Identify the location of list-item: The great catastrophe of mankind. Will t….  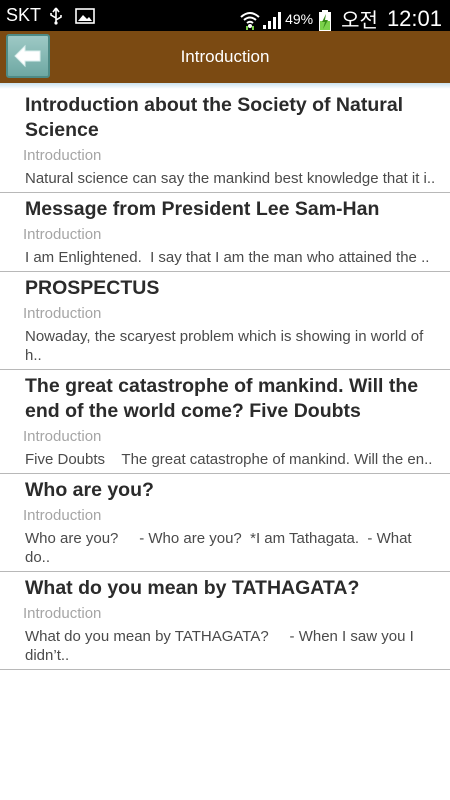
(225, 422).